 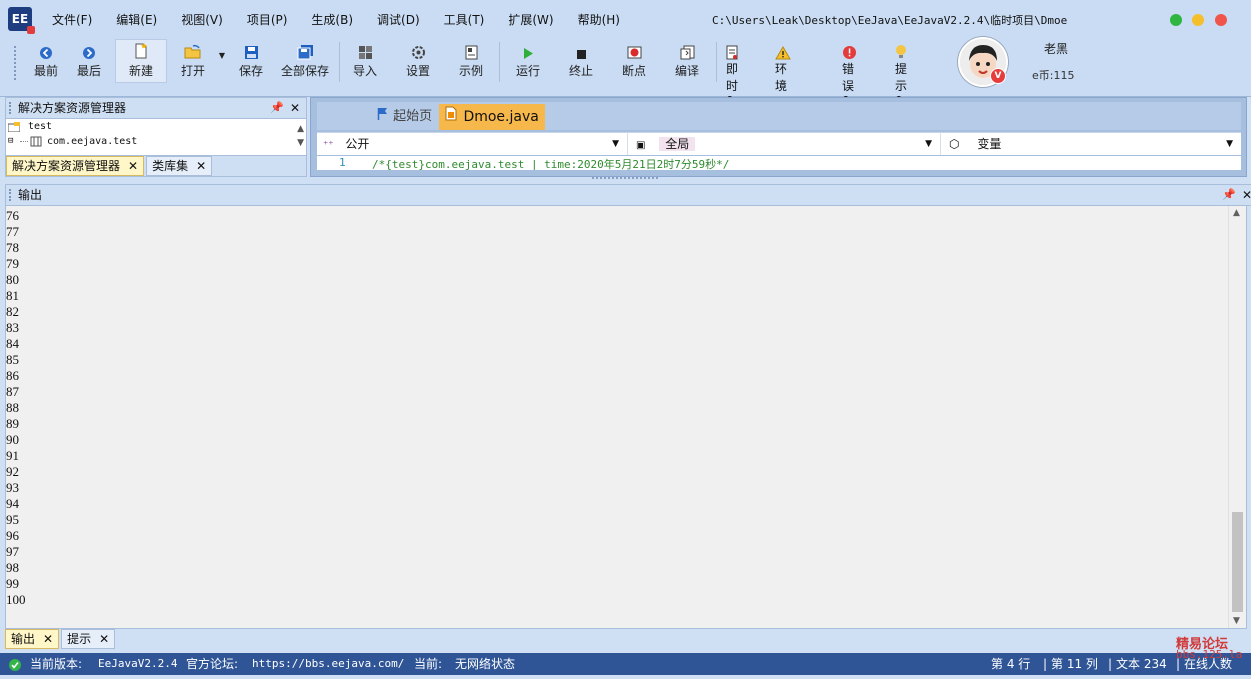 I want to click on close-window-button, so click(x=1221, y=20).